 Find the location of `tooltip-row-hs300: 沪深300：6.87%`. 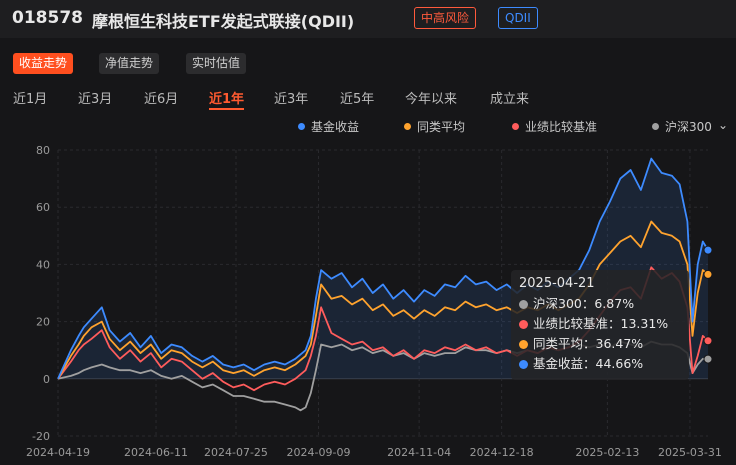

tooltip-row-hs300: 沪深300：6.87% is located at coordinates (600, 304).